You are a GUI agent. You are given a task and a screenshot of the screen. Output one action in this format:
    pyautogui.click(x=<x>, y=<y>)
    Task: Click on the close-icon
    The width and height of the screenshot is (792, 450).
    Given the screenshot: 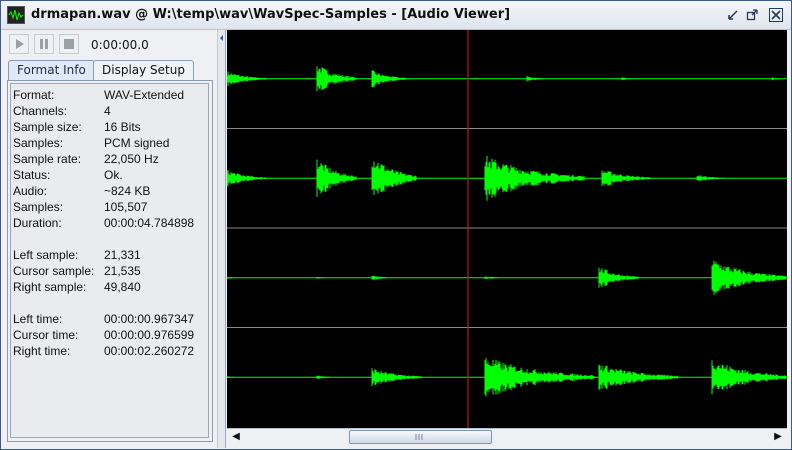 What is the action you would take?
    pyautogui.click(x=776, y=15)
    